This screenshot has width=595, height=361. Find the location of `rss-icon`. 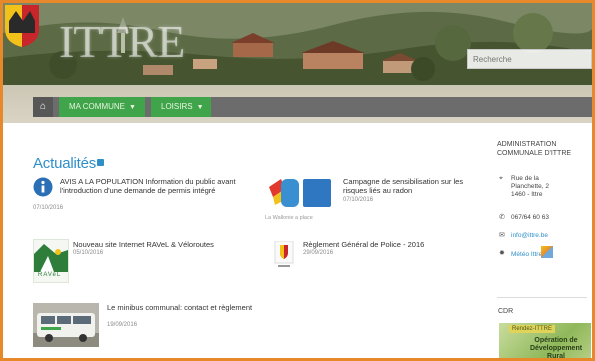

rss-icon is located at coordinates (100, 162).